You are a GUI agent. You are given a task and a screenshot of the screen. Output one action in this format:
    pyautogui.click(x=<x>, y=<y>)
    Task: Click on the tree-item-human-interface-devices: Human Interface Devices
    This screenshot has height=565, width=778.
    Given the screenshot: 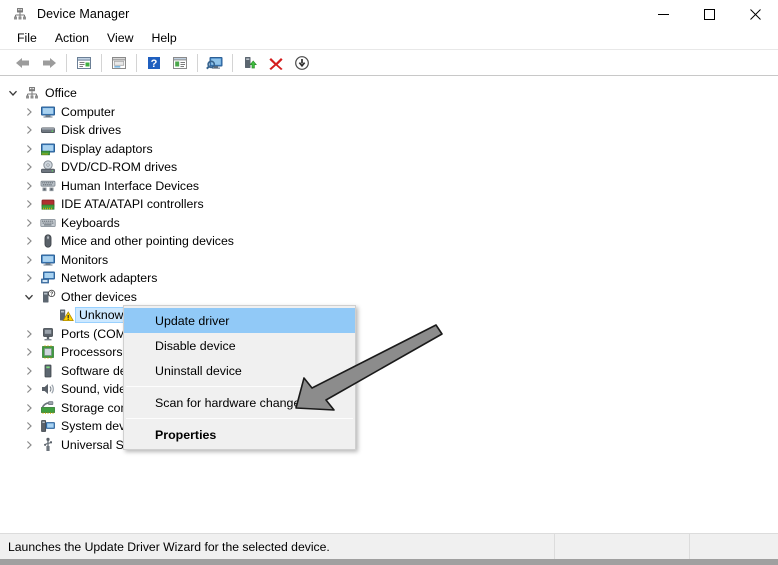 What is the action you would take?
    pyautogui.click(x=389, y=186)
    